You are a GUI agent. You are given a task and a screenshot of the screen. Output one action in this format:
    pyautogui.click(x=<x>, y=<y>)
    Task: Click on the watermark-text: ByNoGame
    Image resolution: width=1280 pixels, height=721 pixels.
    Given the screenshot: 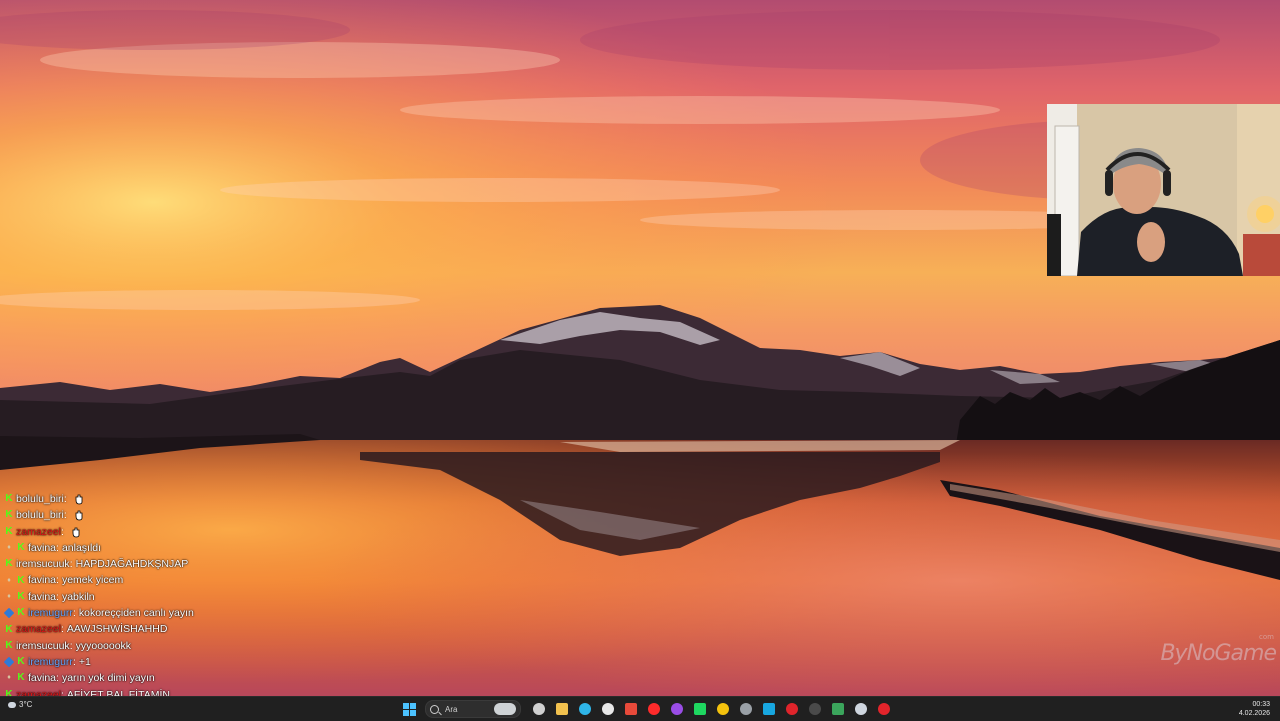 What is the action you would take?
    pyautogui.click(x=1218, y=653)
    